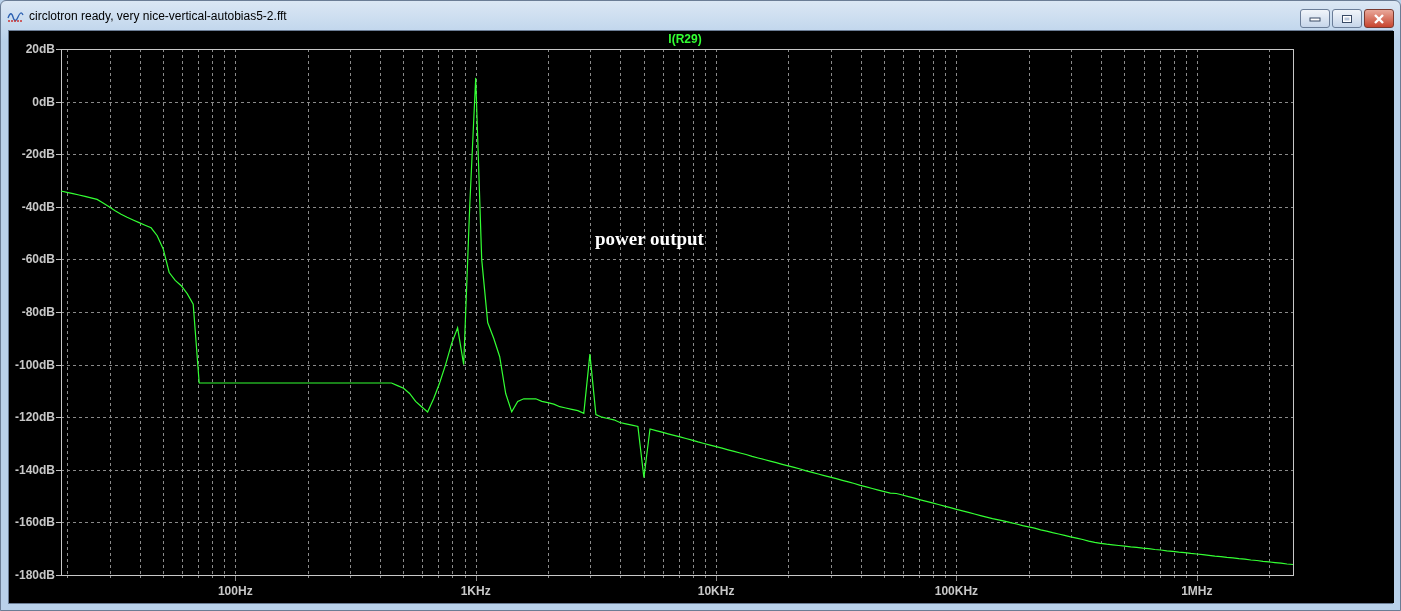 This screenshot has width=1401, height=611. I want to click on y-tick-label: 0dB, so click(43, 101).